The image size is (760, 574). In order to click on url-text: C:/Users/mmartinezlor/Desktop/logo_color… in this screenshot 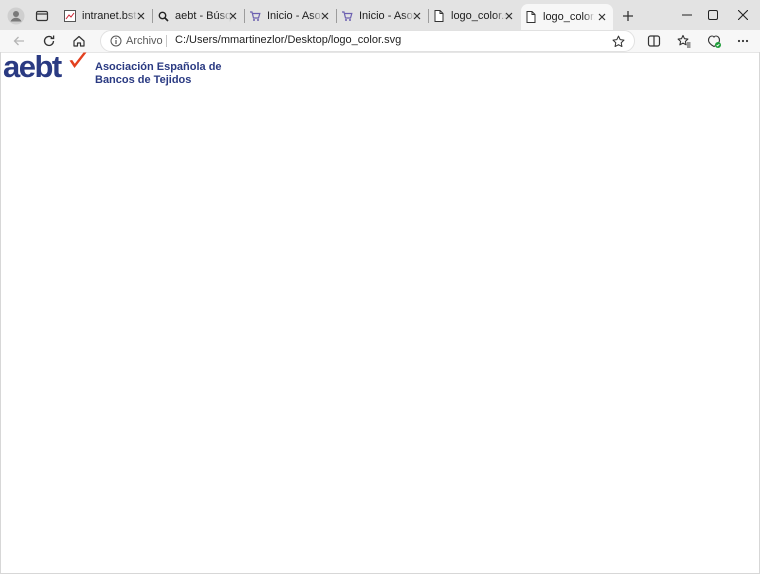, I will do `click(288, 40)`.